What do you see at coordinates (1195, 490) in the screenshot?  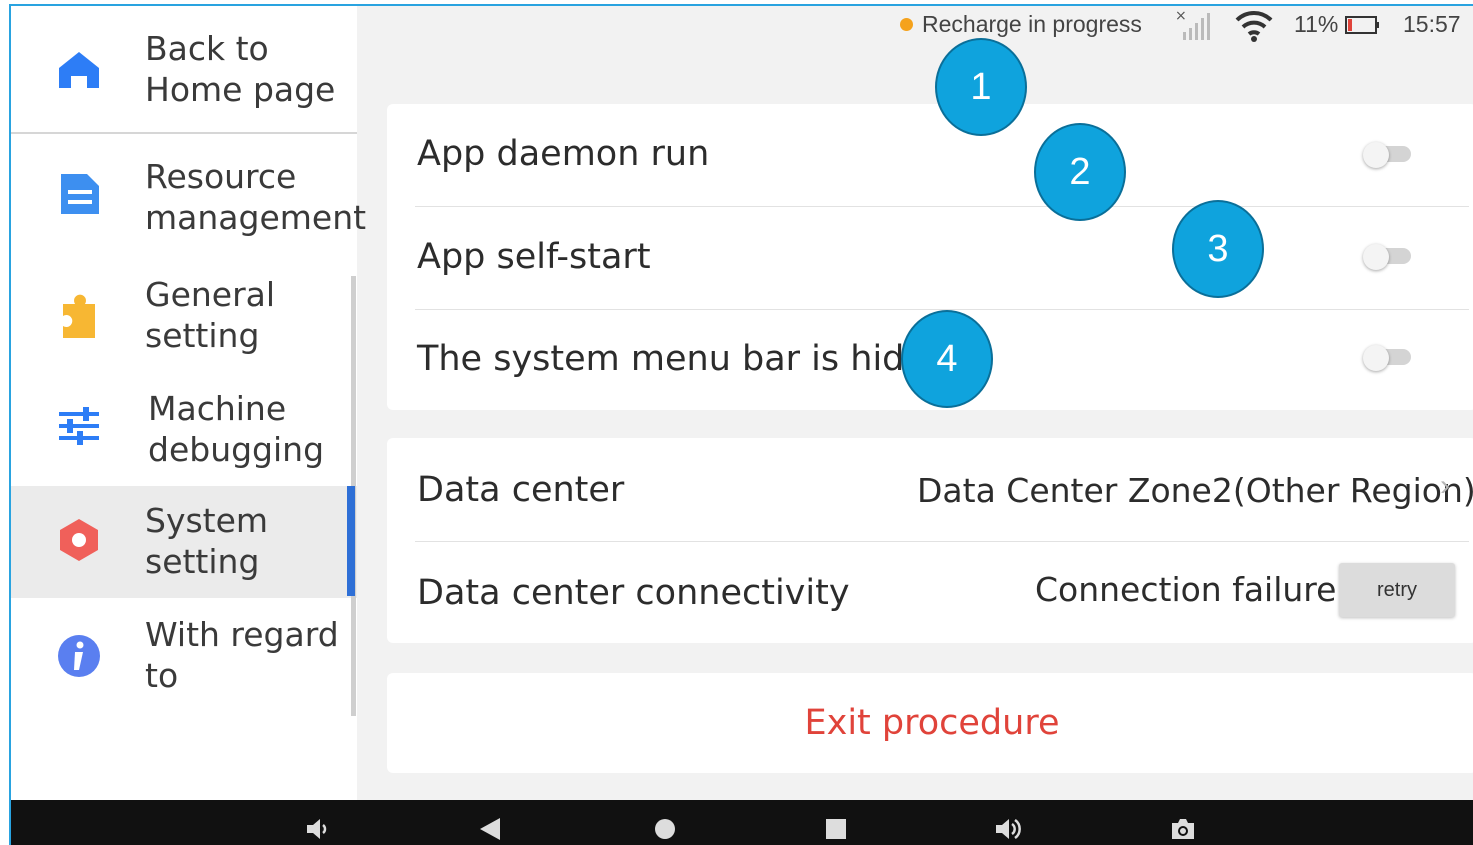 I see `data-center-value: Data Center Zone2(Other Region)` at bounding box center [1195, 490].